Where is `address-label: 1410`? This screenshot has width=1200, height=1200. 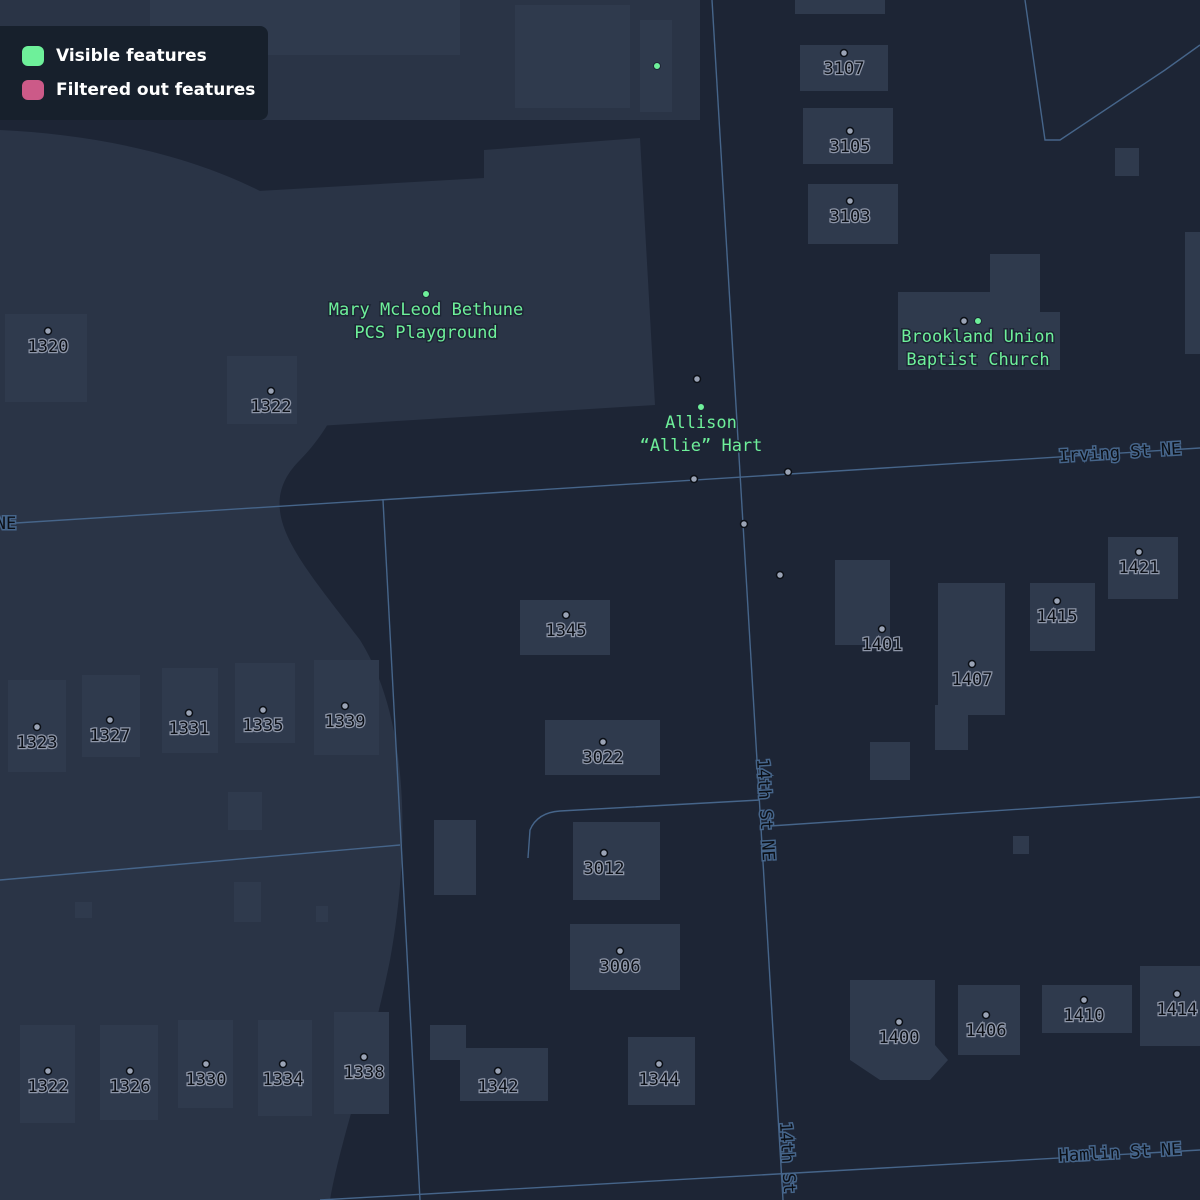
address-label: 1410 is located at coordinates (1084, 1016).